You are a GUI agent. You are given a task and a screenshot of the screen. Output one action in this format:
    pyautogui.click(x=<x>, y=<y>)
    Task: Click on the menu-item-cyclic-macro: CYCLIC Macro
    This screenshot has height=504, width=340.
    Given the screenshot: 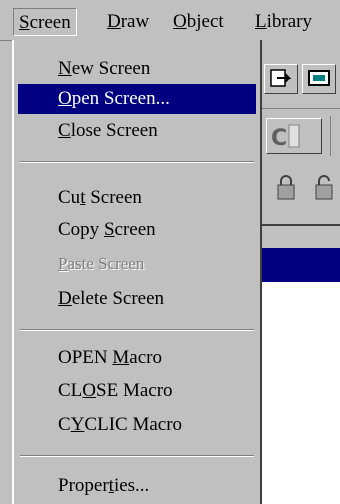 What is the action you would take?
    pyautogui.click(x=137, y=425)
    